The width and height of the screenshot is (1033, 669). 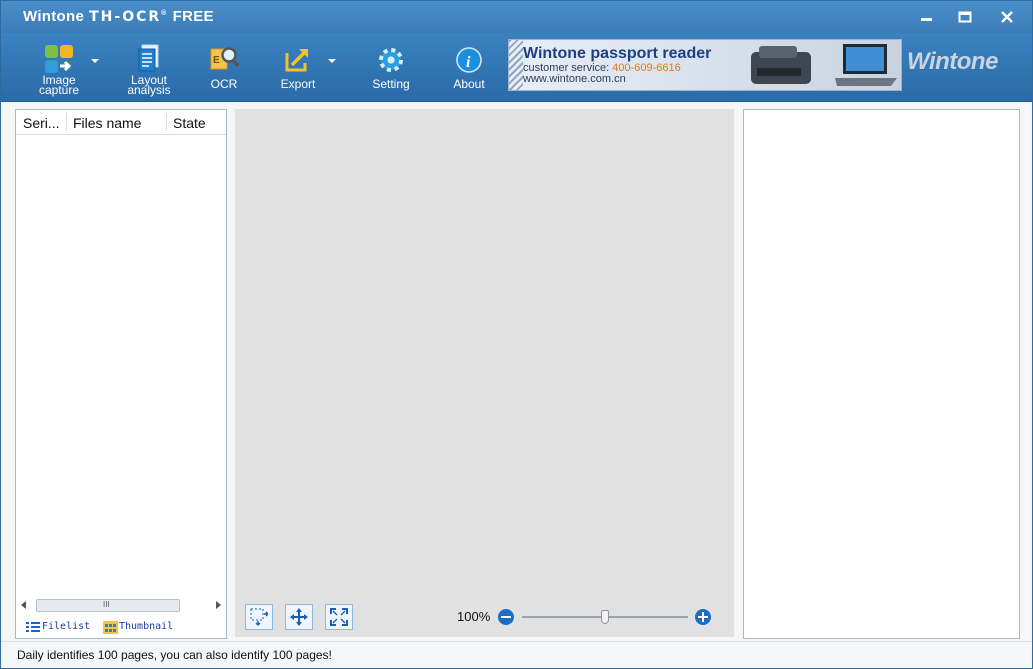 I want to click on image-capture-label-2: capture, so click(x=59, y=90).